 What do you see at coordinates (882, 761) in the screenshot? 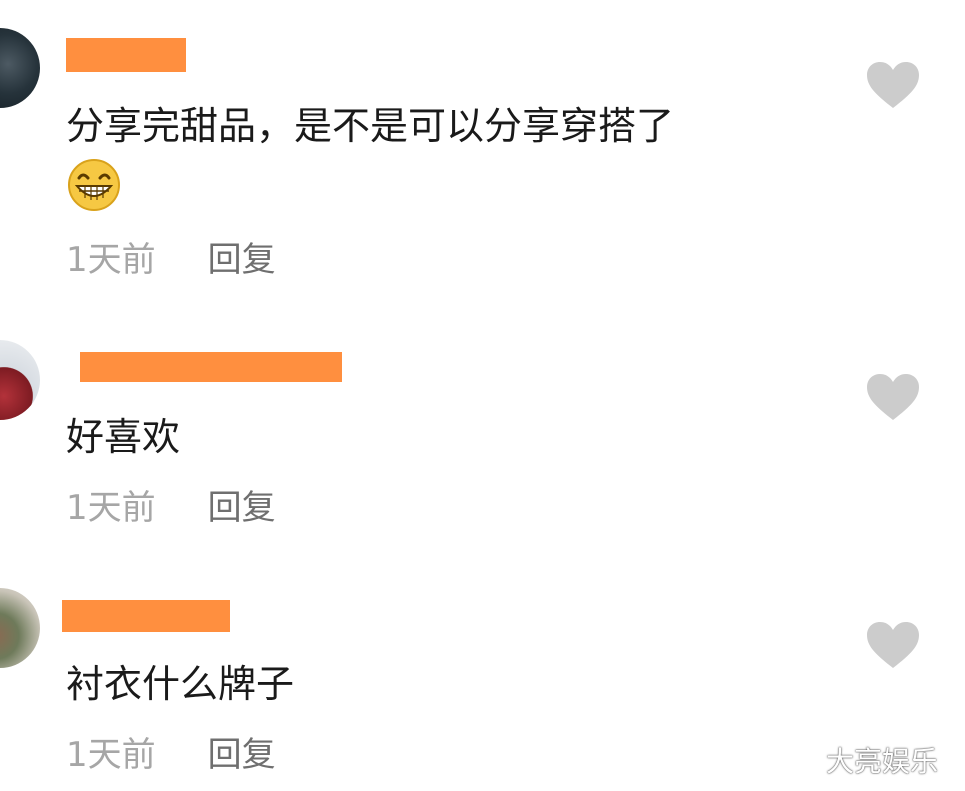
I see `watermark: 大亮娱乐` at bounding box center [882, 761].